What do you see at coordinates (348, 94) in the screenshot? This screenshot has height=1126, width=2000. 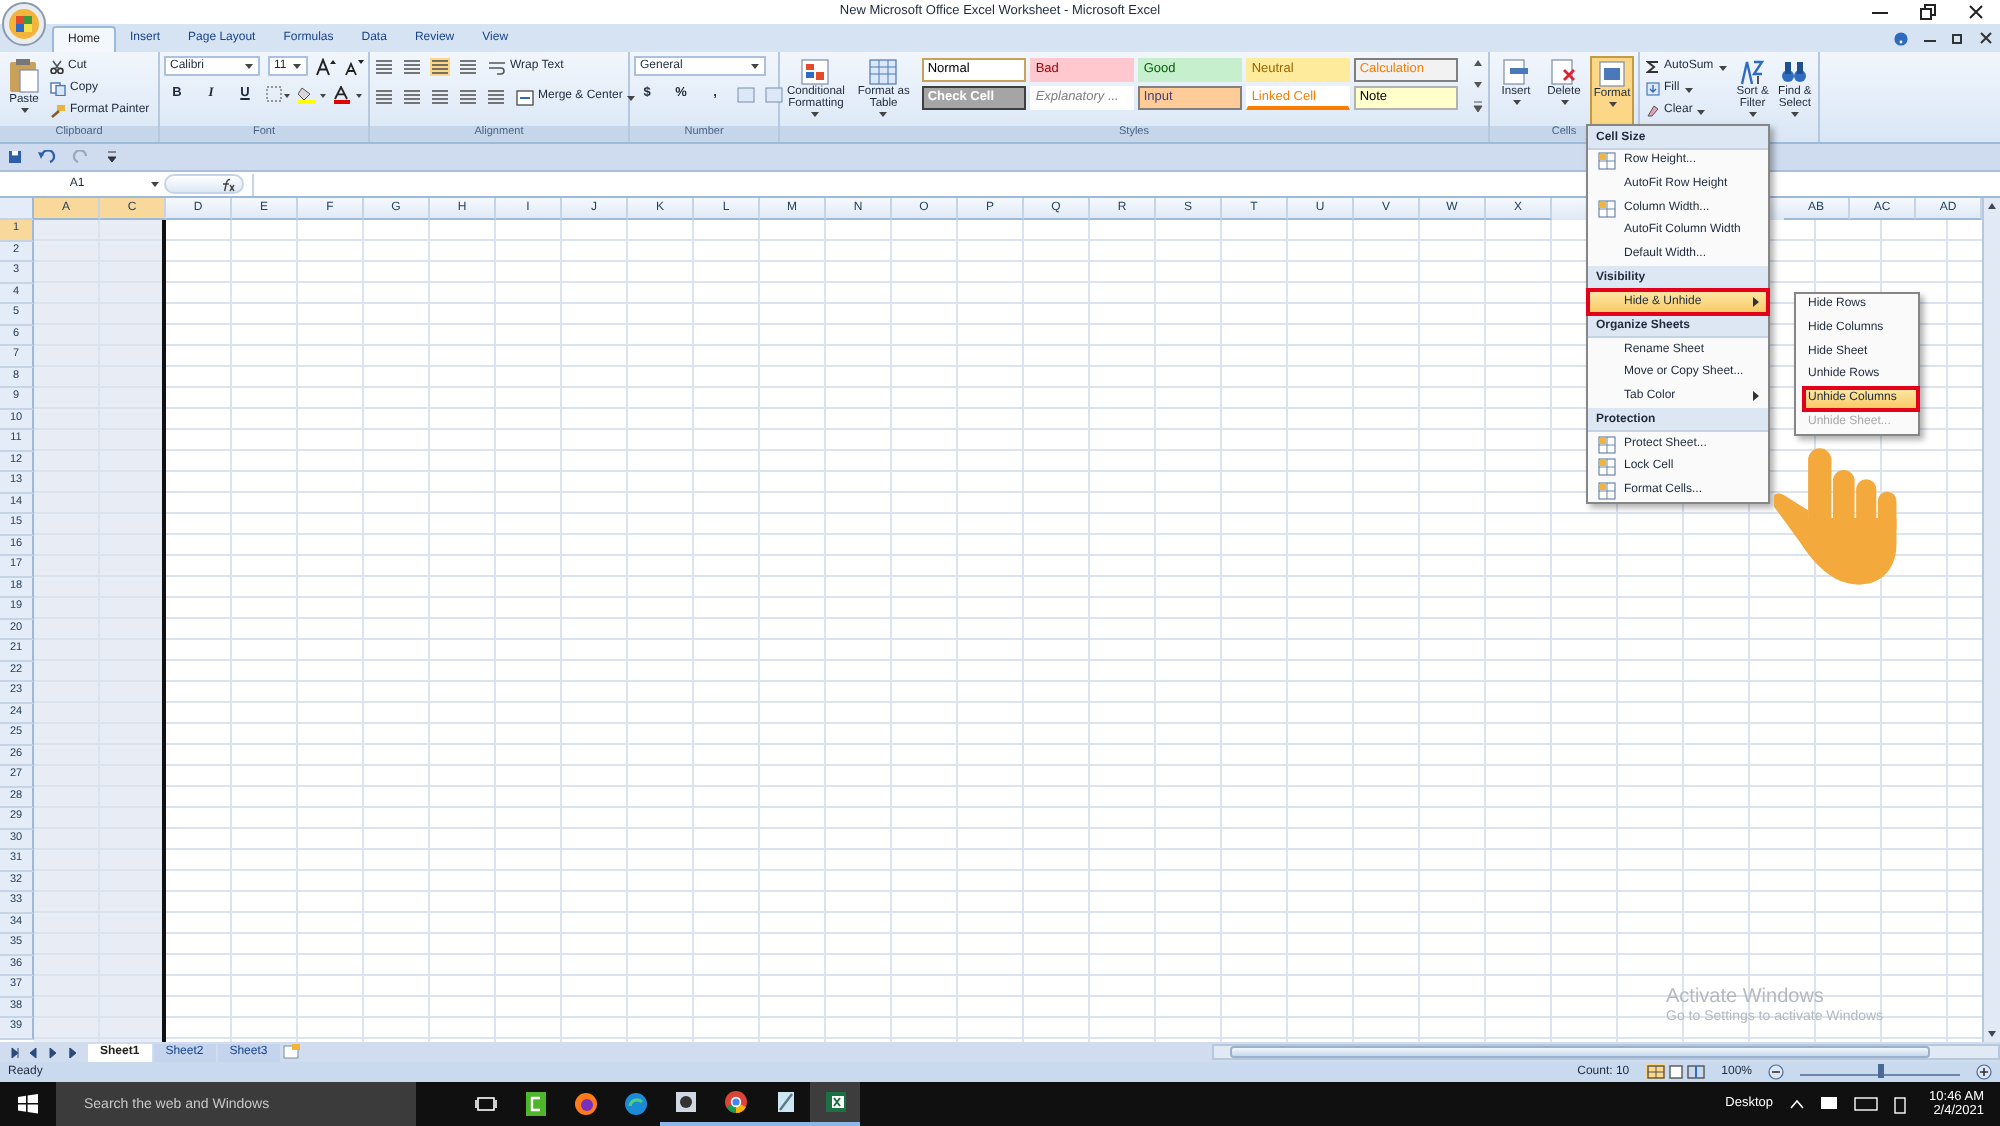 I see `font-color-icon` at bounding box center [348, 94].